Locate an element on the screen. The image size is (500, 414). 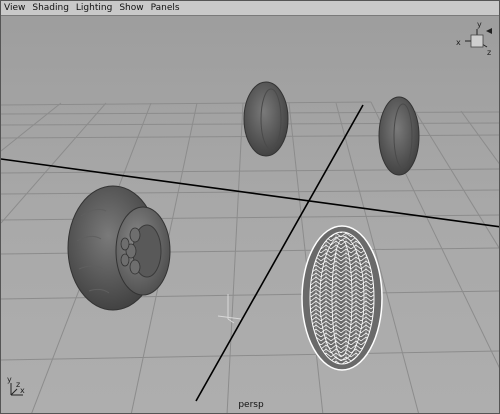
view-axis-x-label: x is located at coordinates (458, 42).